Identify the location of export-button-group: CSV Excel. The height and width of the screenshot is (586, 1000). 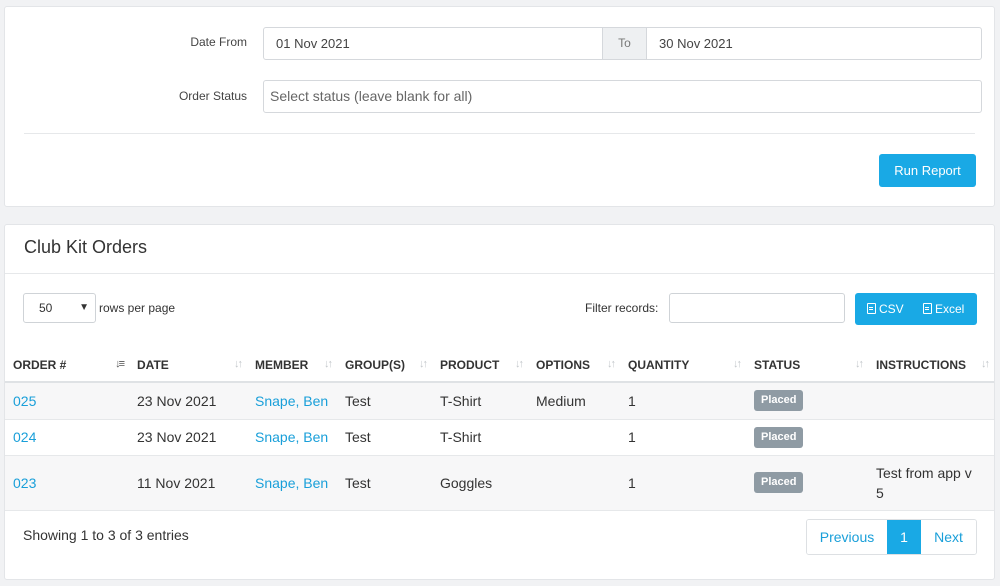
(916, 309).